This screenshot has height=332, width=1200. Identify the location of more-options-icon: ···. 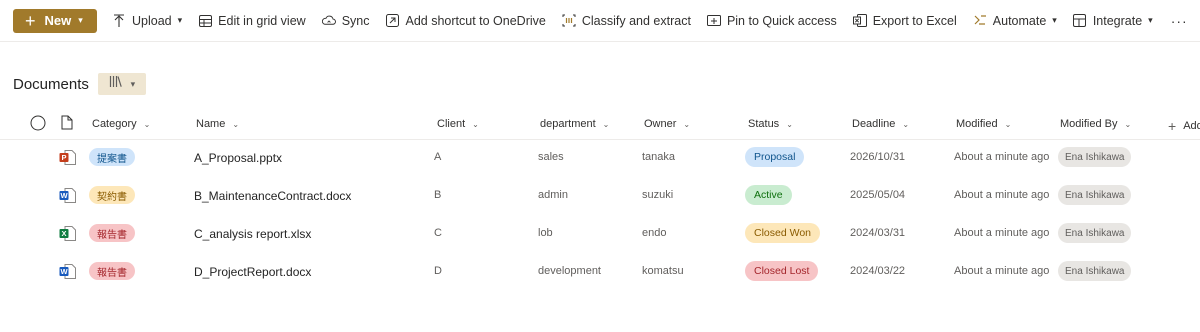
(1179, 21).